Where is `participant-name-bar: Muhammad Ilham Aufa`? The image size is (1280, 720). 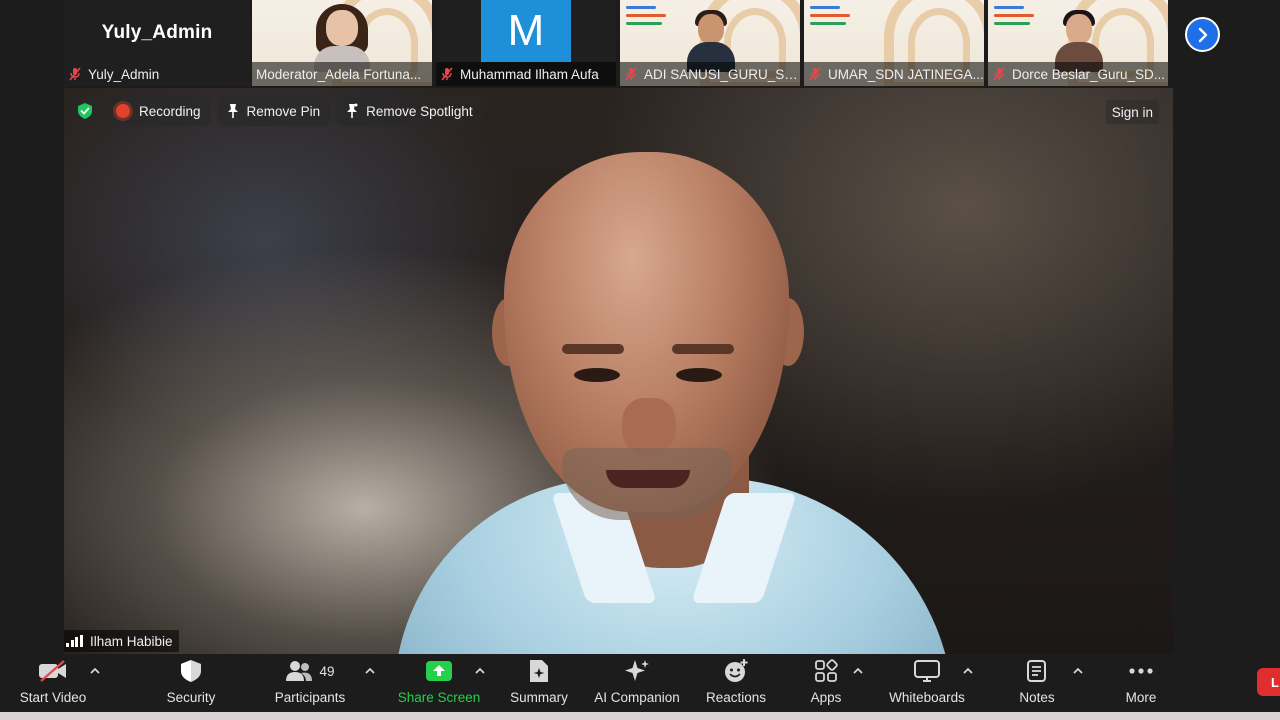
participant-name-bar: Muhammad Ilham Aufa is located at coordinates (526, 74).